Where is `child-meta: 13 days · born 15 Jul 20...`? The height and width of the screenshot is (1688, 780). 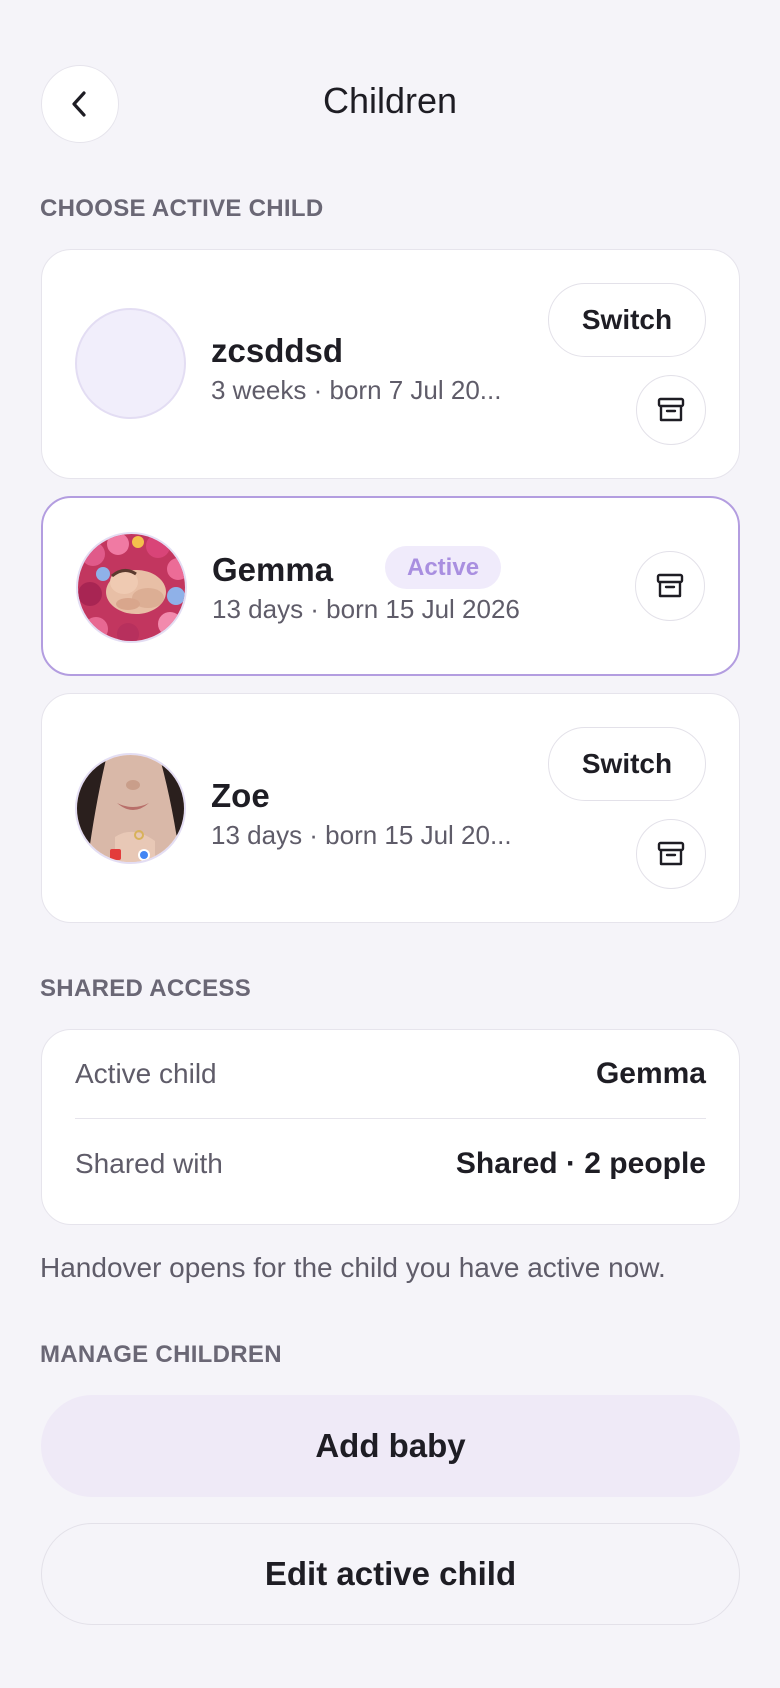 child-meta: 13 days · born 15 Jul 20... is located at coordinates (361, 835).